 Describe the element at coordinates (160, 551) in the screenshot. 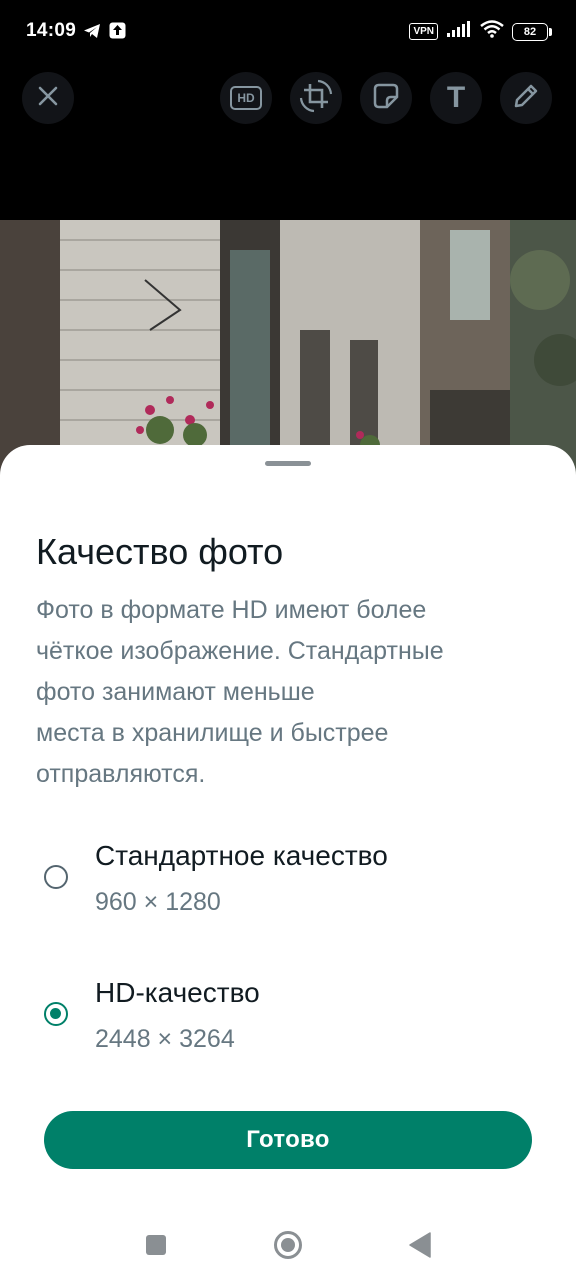

I see `sheet-title: Качество фото` at that location.